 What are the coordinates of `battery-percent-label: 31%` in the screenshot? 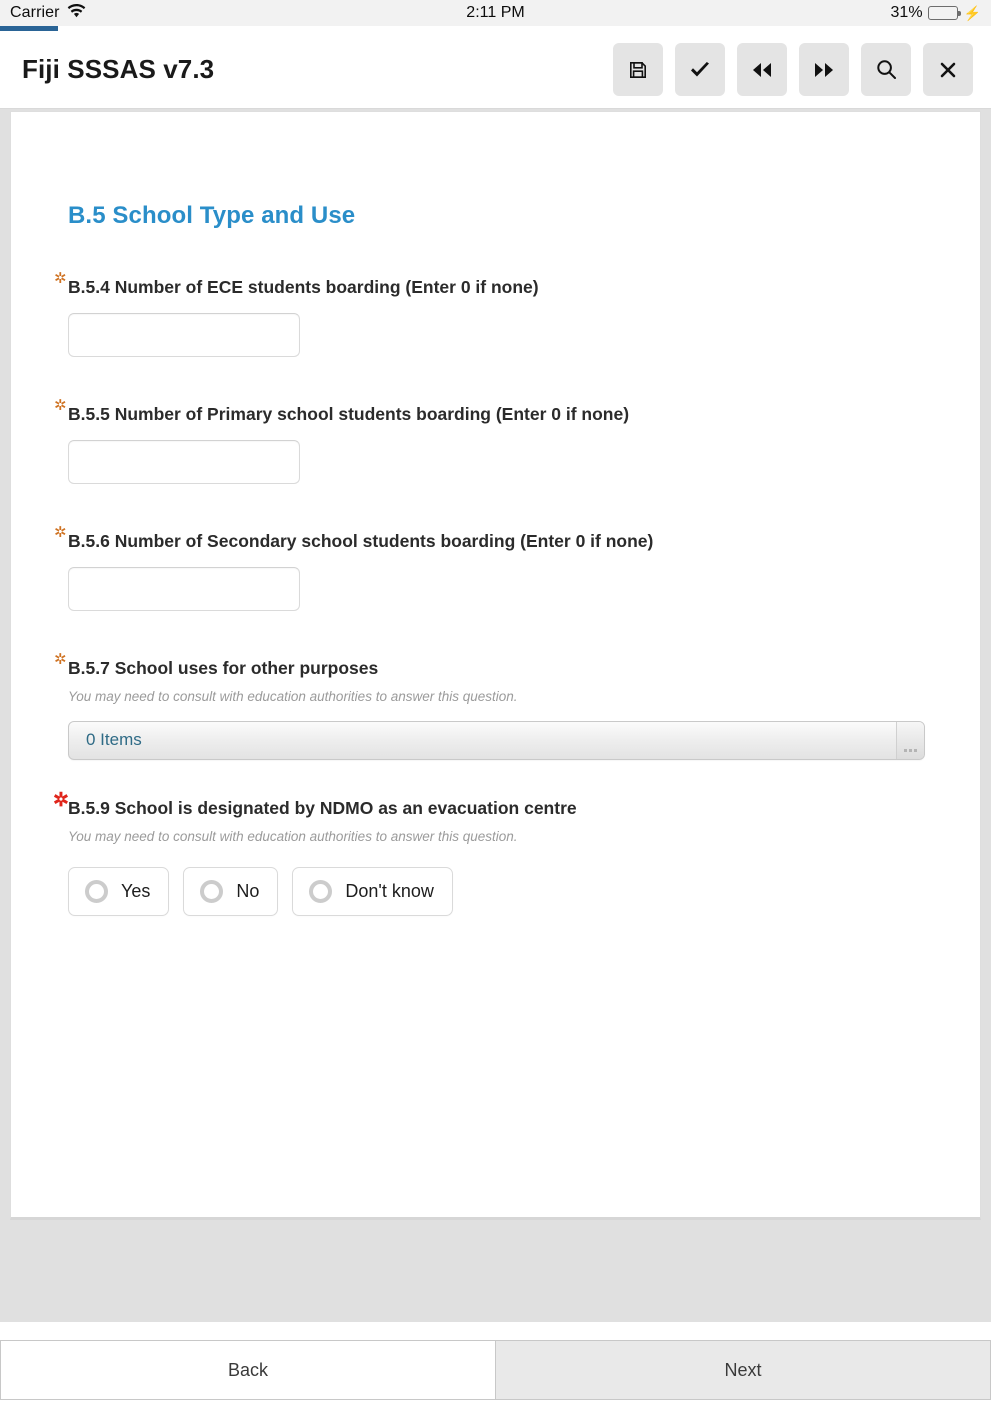 It's located at (906, 12).